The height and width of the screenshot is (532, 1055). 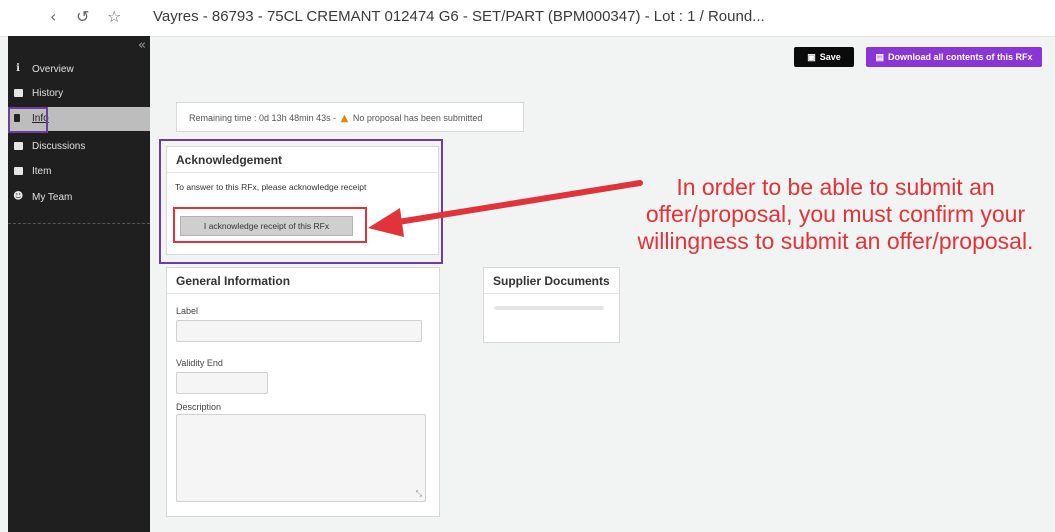 What do you see at coordinates (223, 118) in the screenshot?
I see `remaining-label: Remaining time :` at bounding box center [223, 118].